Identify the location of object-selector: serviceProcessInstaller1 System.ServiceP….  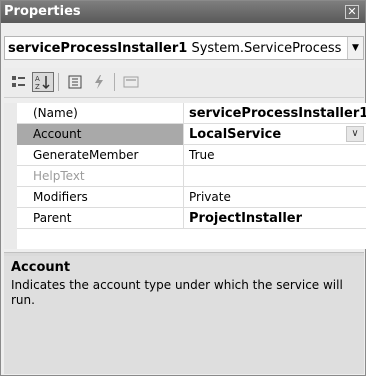
(184, 48).